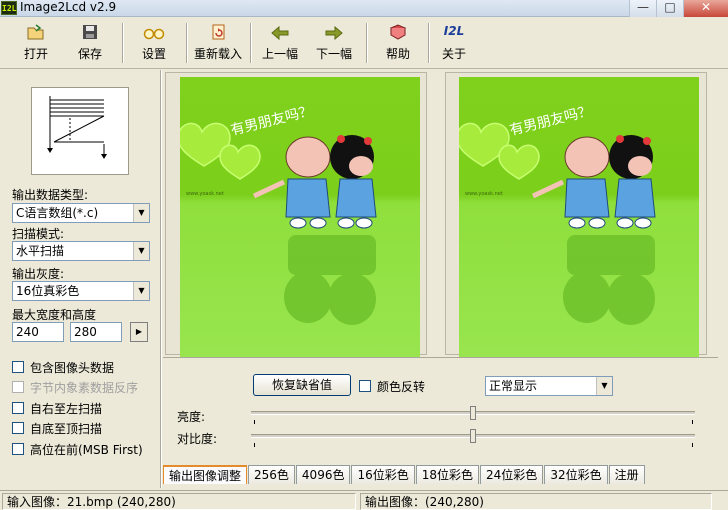  I want to click on checkbox-include-header: 包含图像头数据, so click(63, 367).